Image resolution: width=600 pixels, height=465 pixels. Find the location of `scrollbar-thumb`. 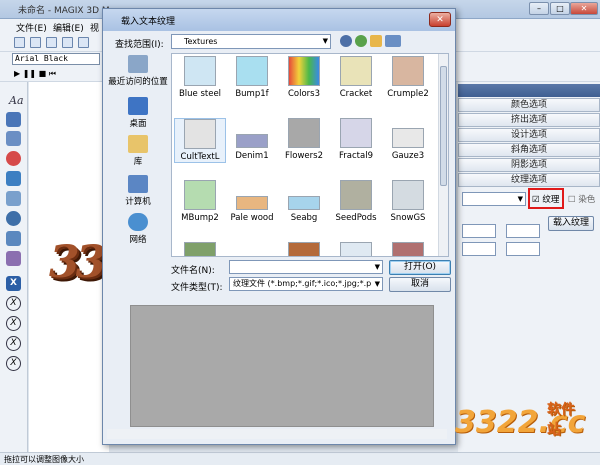

scrollbar-thumb is located at coordinates (443, 126).